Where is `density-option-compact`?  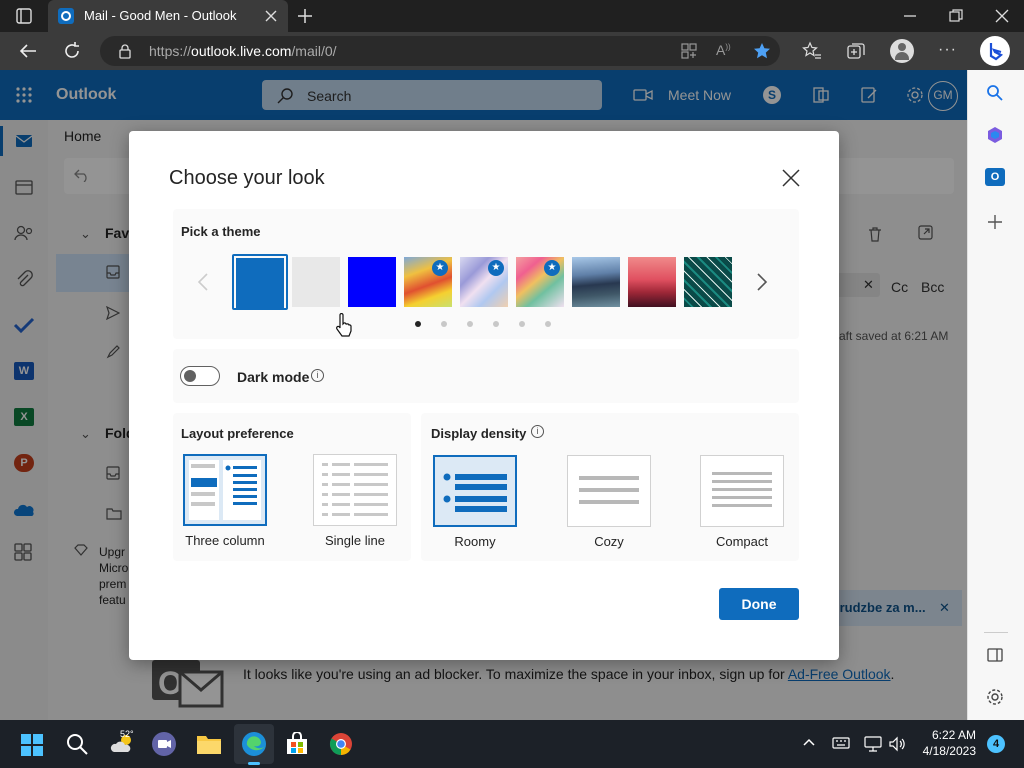 density-option-compact is located at coordinates (742, 491).